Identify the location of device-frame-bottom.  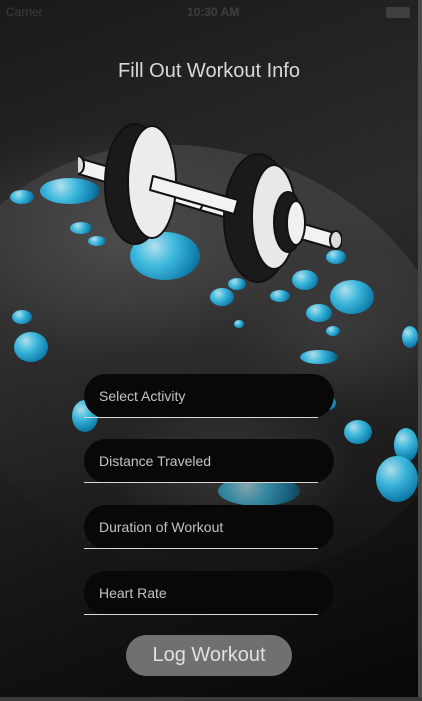
(211, 699).